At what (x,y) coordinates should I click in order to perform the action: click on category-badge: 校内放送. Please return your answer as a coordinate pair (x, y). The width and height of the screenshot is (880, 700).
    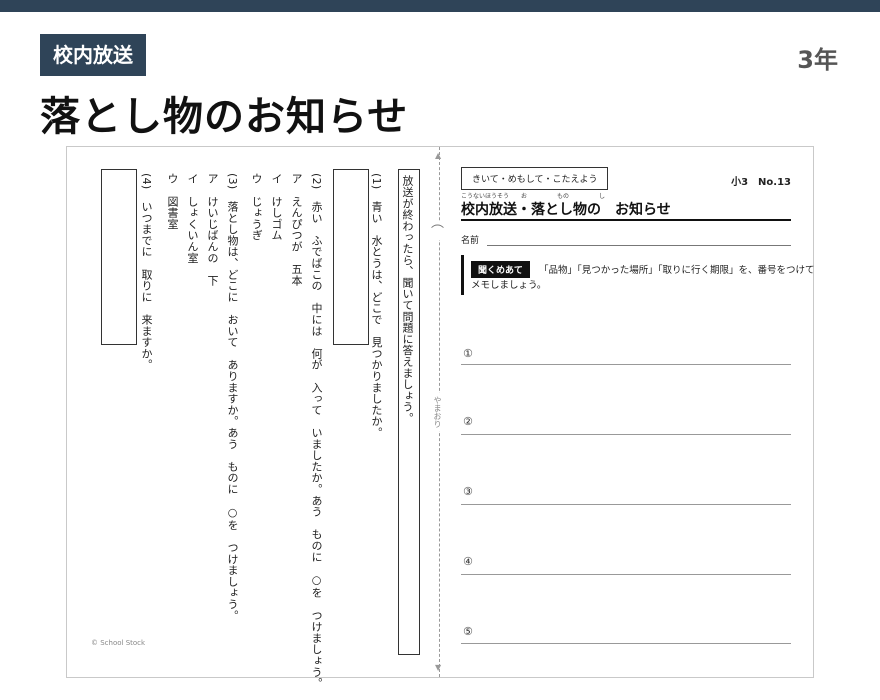
    Looking at the image, I should click on (93, 55).